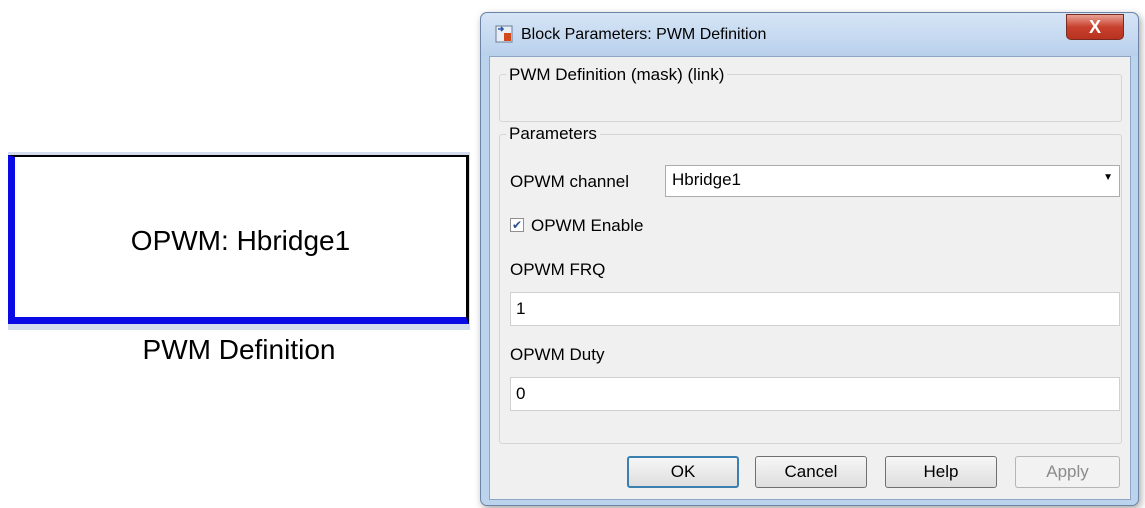 This screenshot has width=1145, height=508. Describe the element at coordinates (892, 181) in the screenshot. I see `opwm-channel-select: Hbridge1 ▼` at that location.